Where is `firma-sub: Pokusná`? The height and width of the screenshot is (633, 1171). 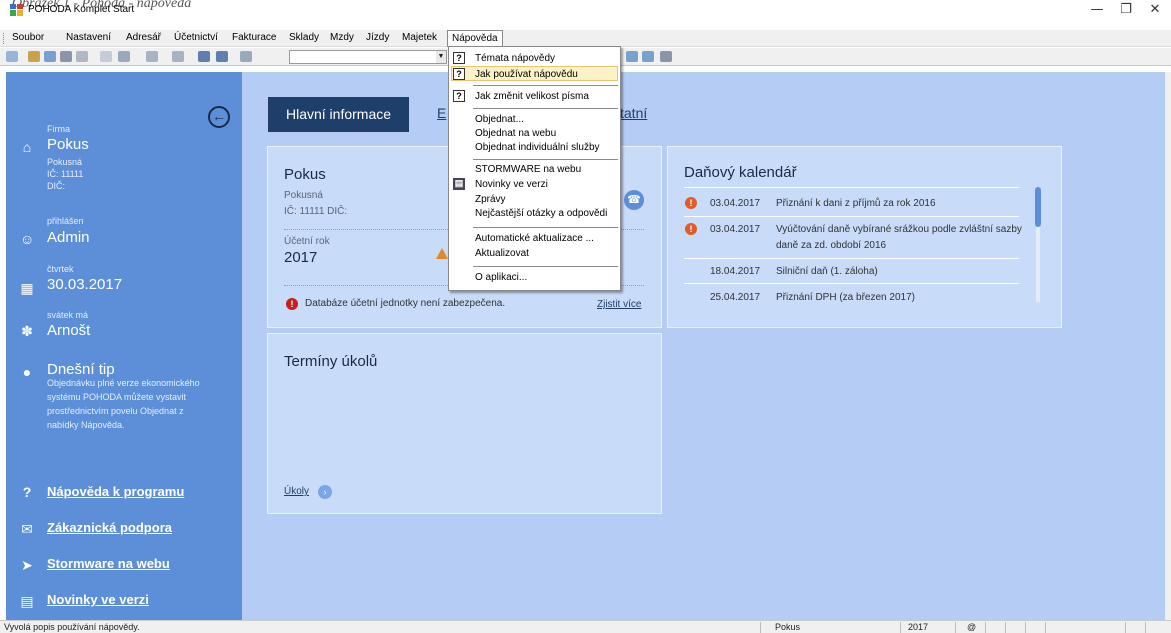 firma-sub: Pokusná is located at coordinates (65, 162).